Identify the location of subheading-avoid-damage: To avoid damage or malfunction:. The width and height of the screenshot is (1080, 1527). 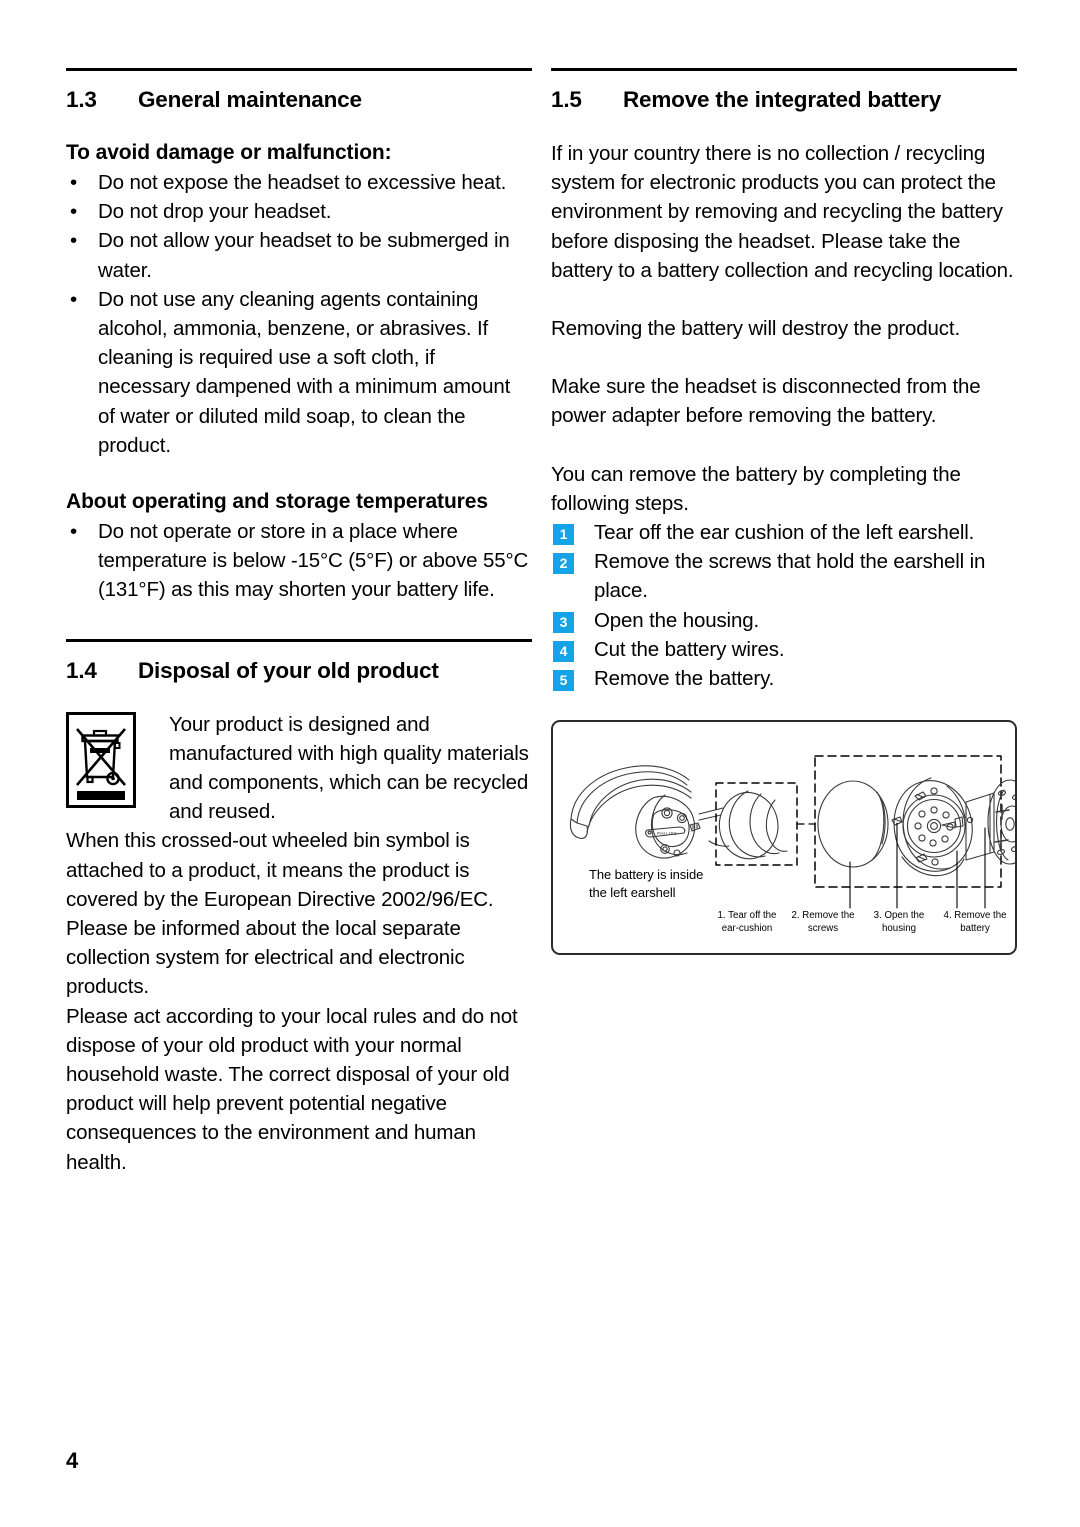
(229, 152).